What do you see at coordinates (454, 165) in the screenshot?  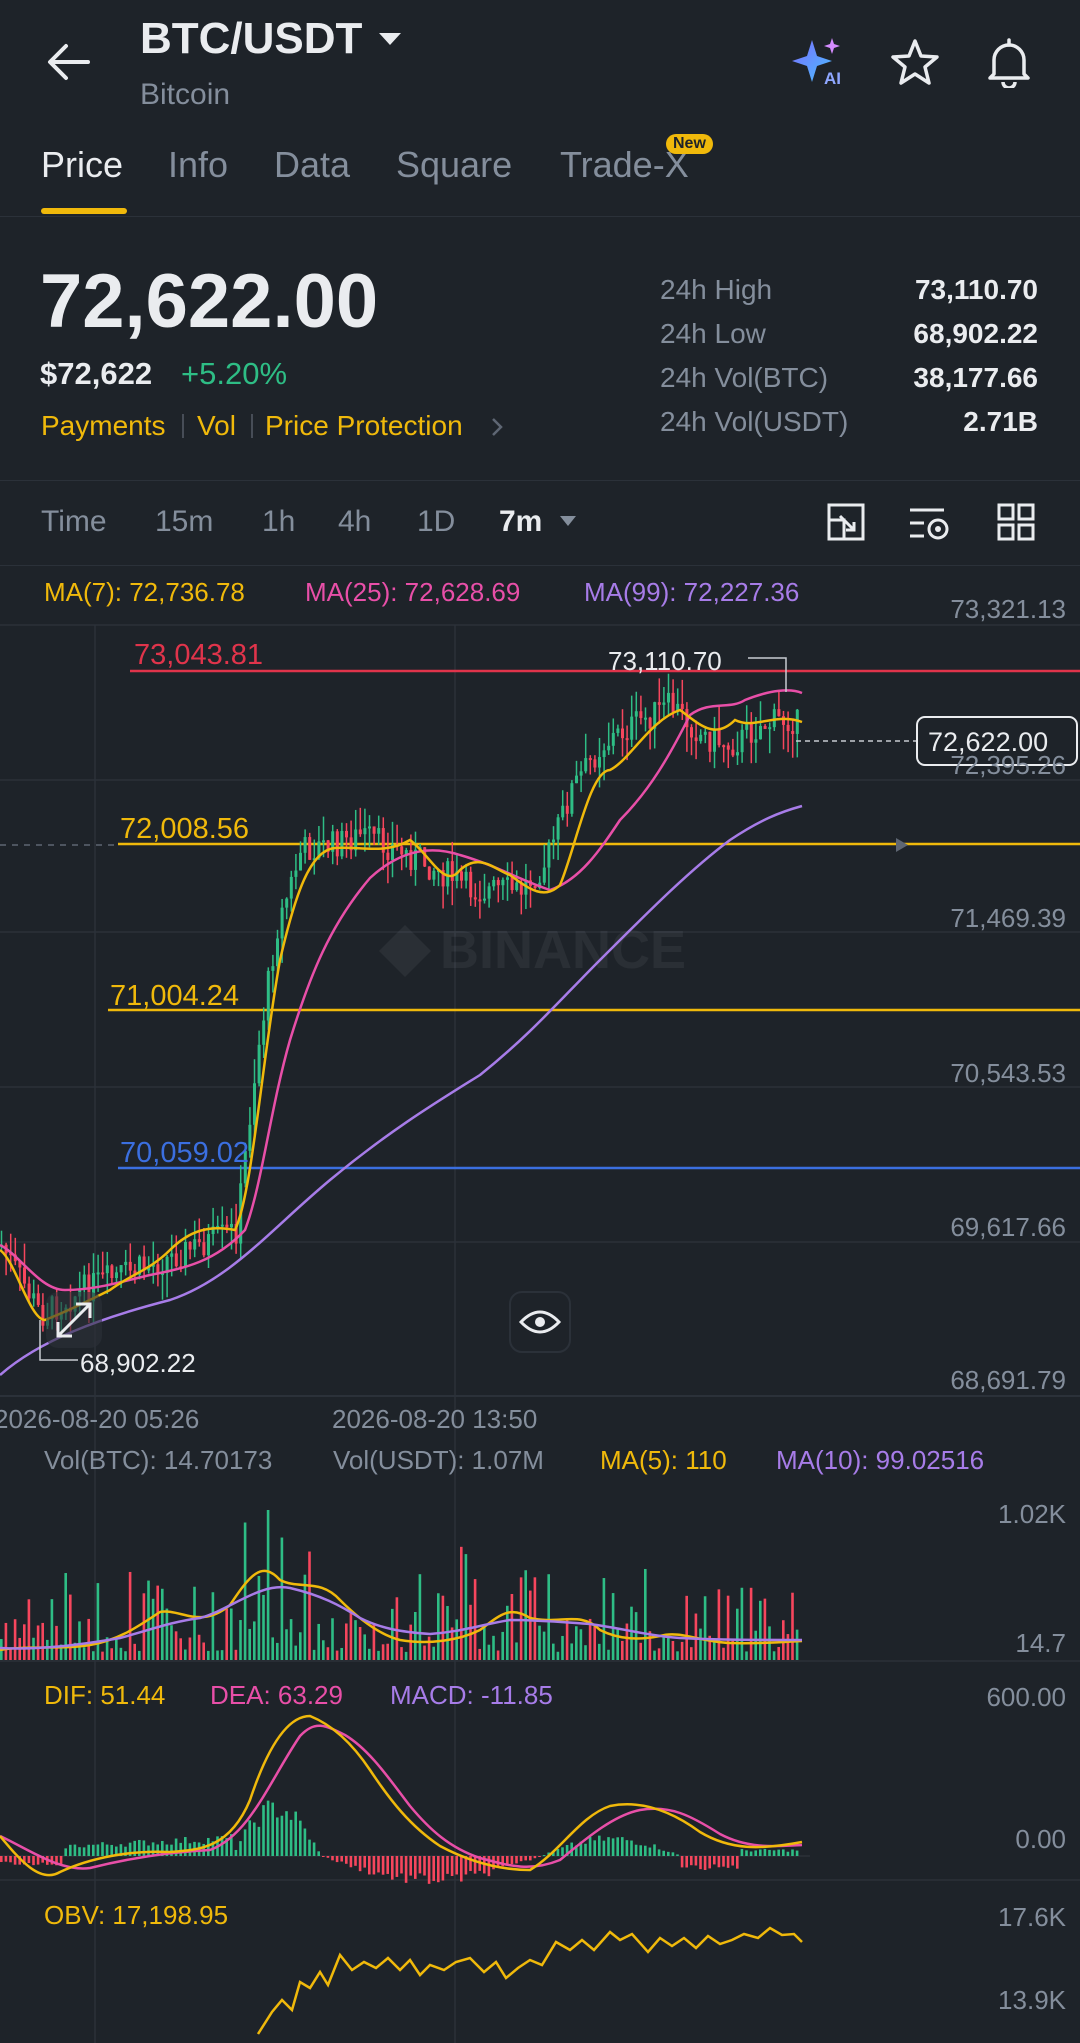 I see `tab-square: Square` at bounding box center [454, 165].